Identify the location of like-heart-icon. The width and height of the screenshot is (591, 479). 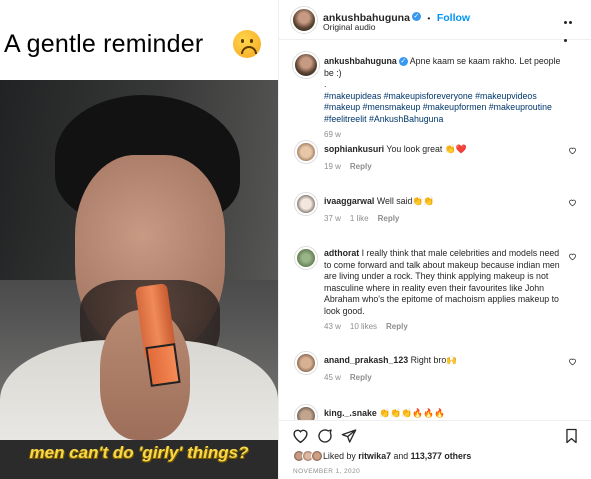
(300, 436).